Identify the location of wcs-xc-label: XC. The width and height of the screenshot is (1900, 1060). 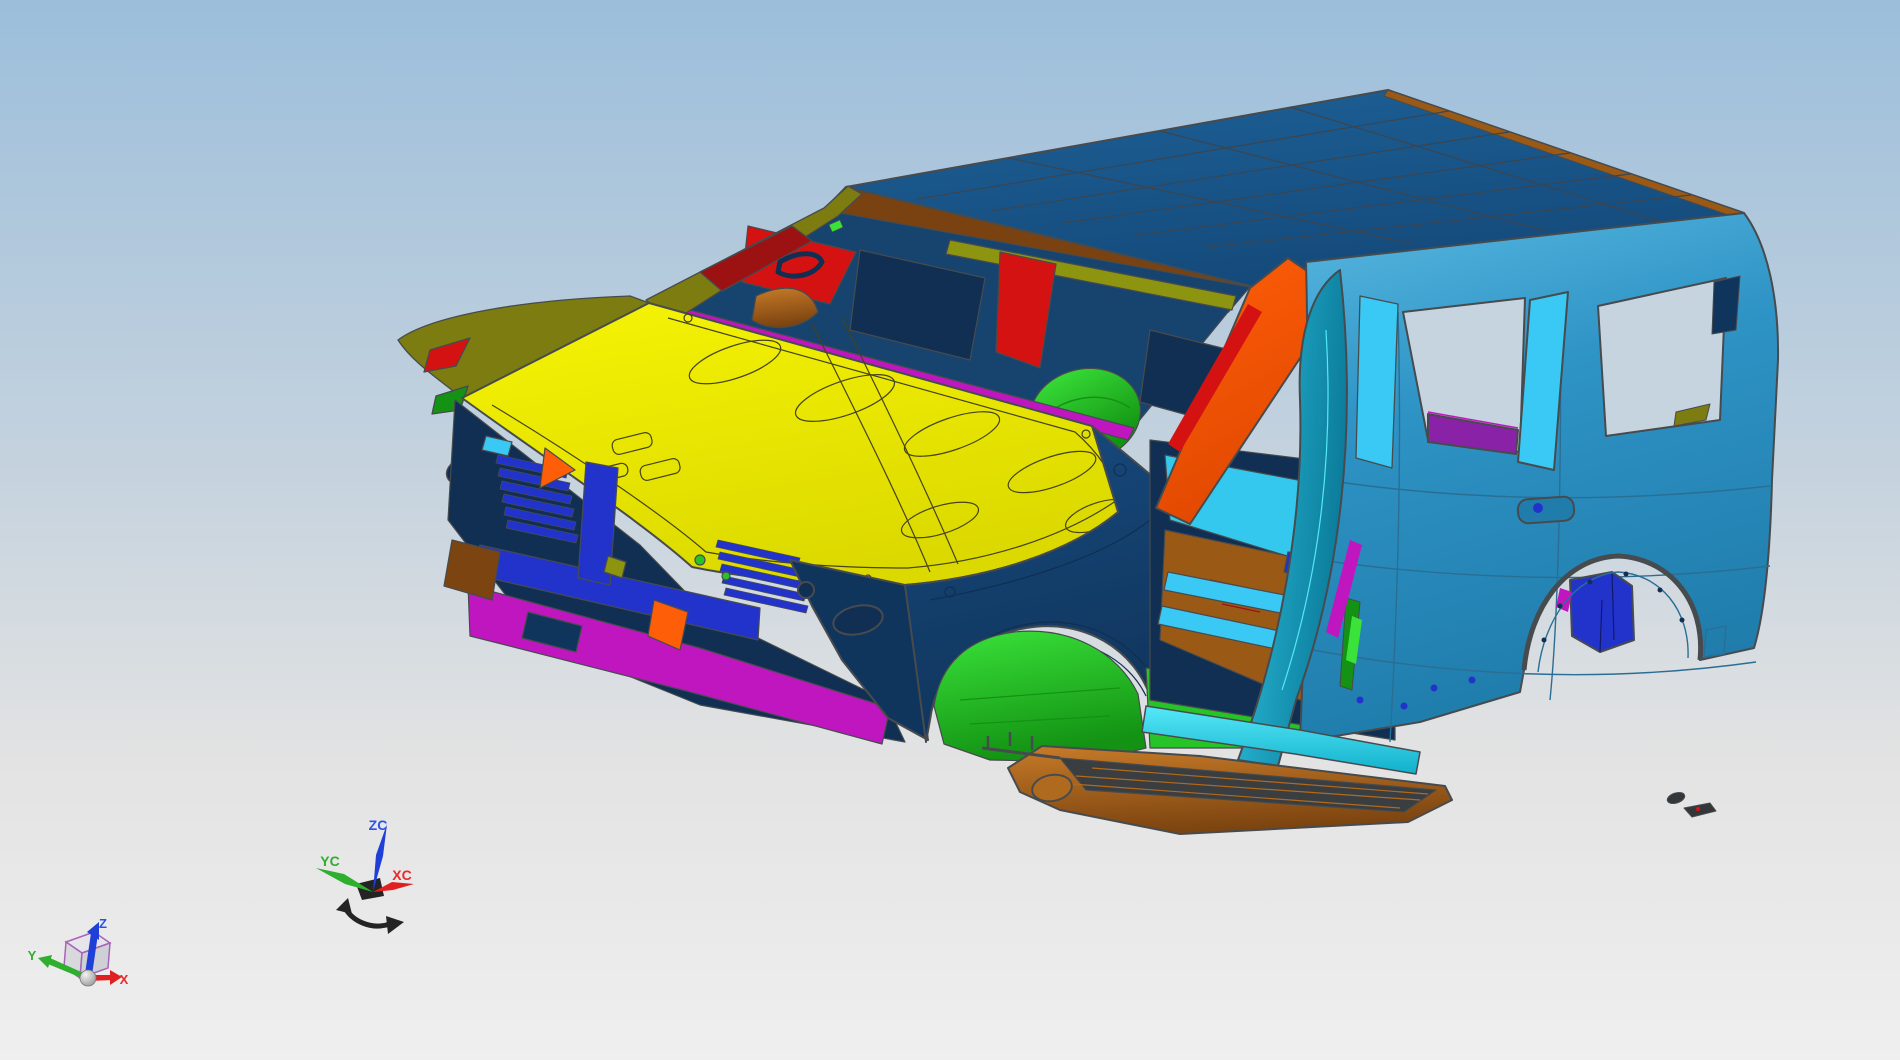
(401, 875).